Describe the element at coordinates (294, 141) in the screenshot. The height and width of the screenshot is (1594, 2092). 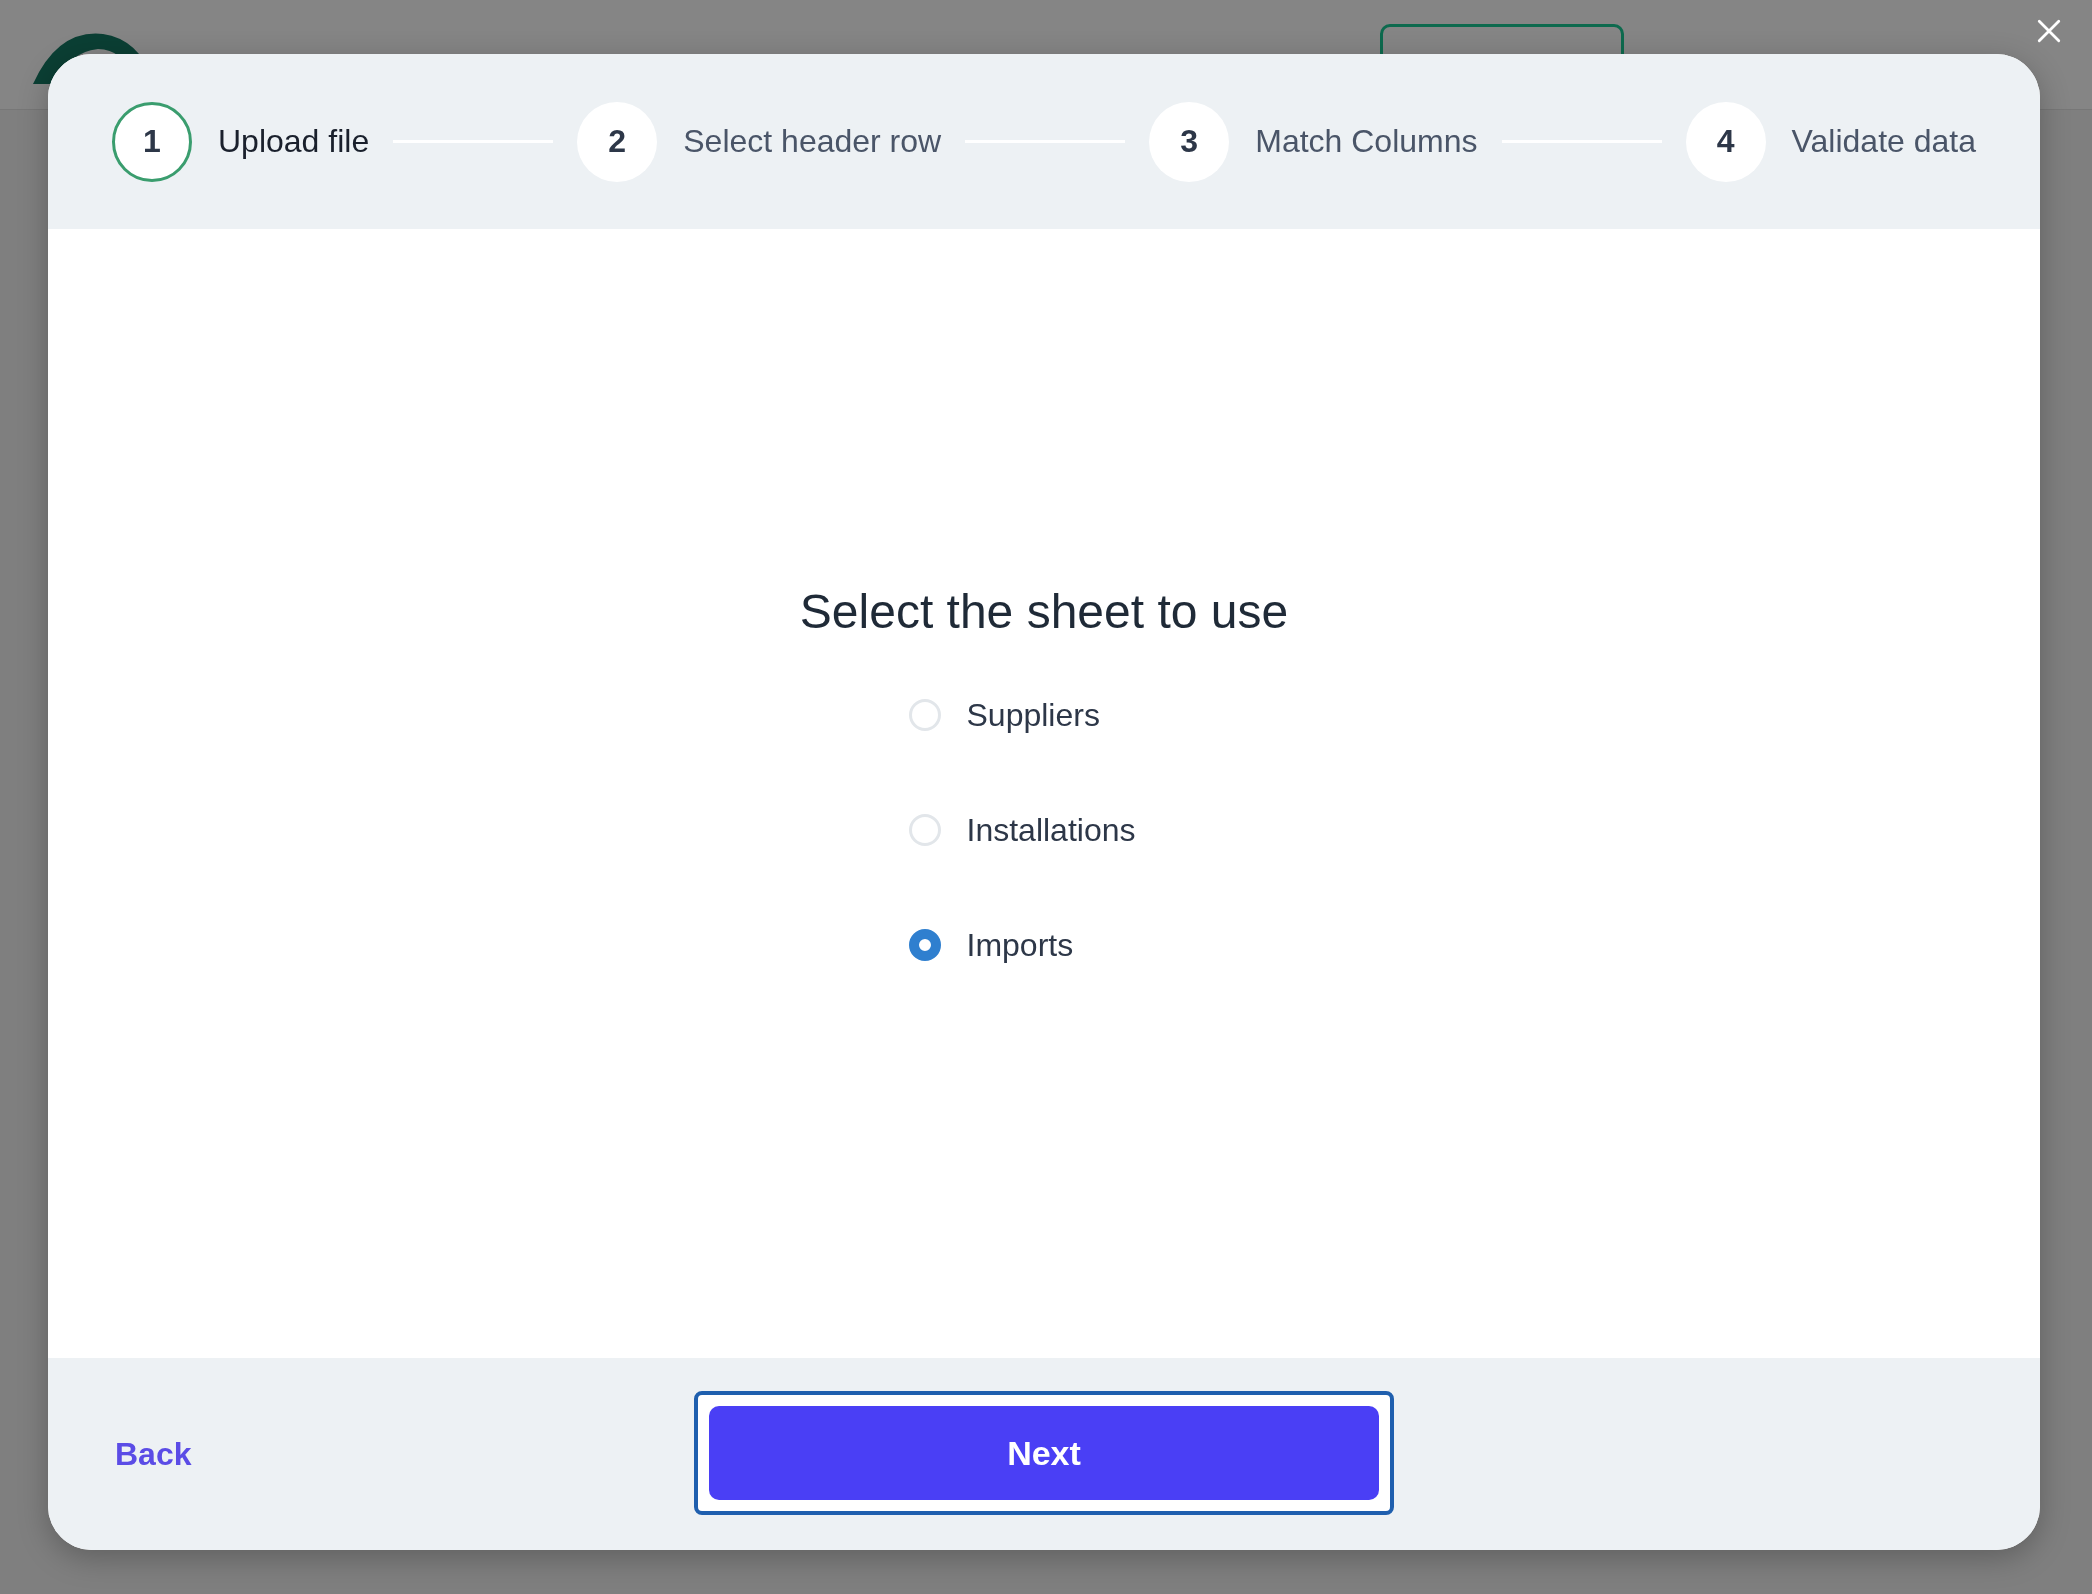
I see `step-label: Upload file` at that location.